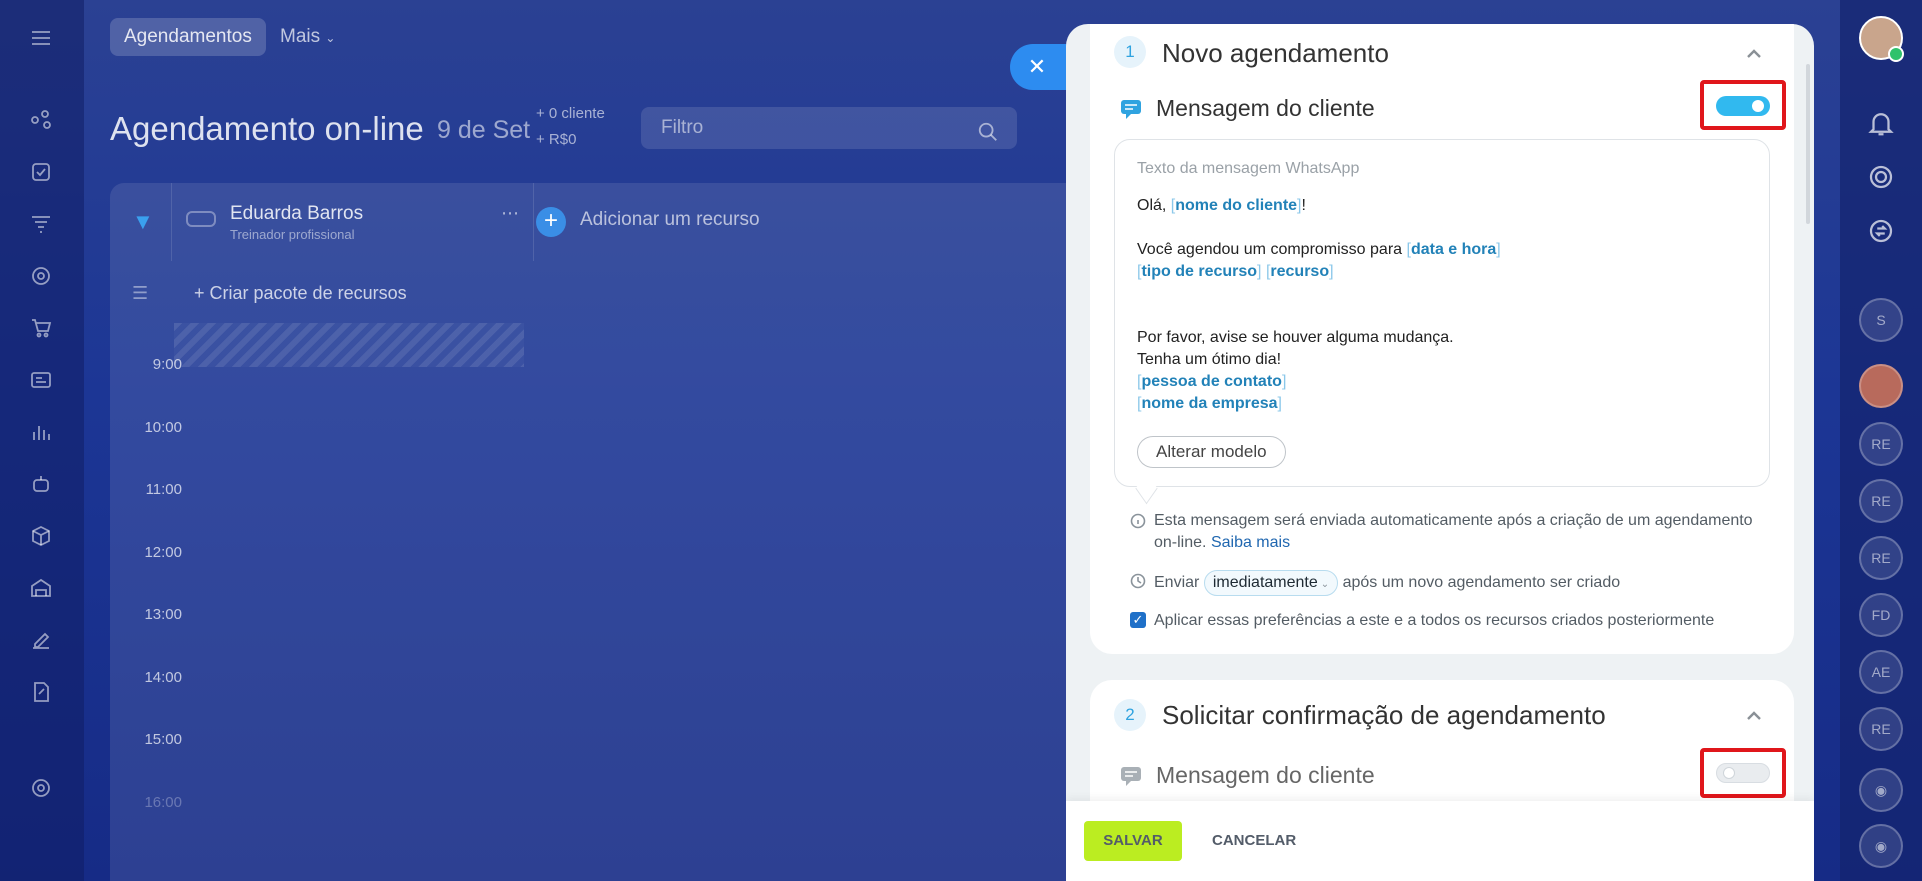 Image resolution: width=1922 pixels, height=881 pixels. Describe the element at coordinates (1881, 231) in the screenshot. I see `sync-chat-icon` at that location.